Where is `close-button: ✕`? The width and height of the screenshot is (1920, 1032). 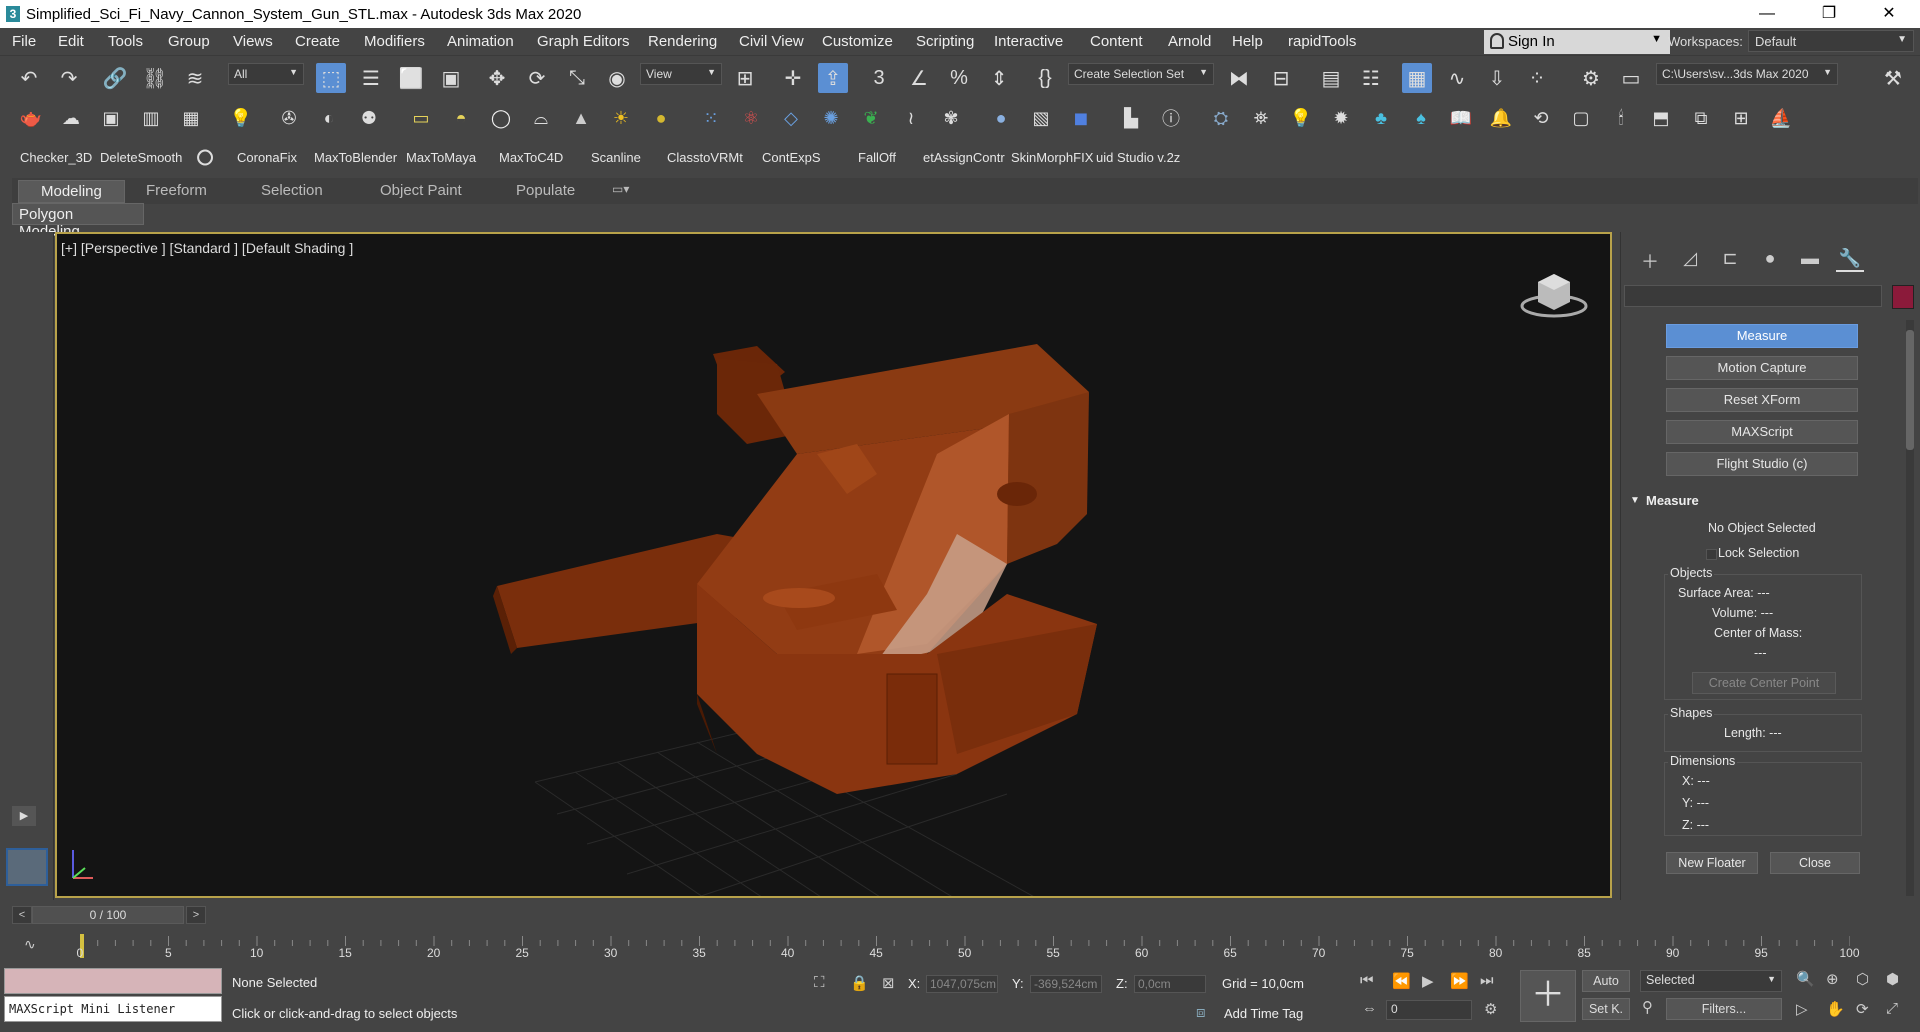
close-button: ✕ is located at coordinates (1889, 14).